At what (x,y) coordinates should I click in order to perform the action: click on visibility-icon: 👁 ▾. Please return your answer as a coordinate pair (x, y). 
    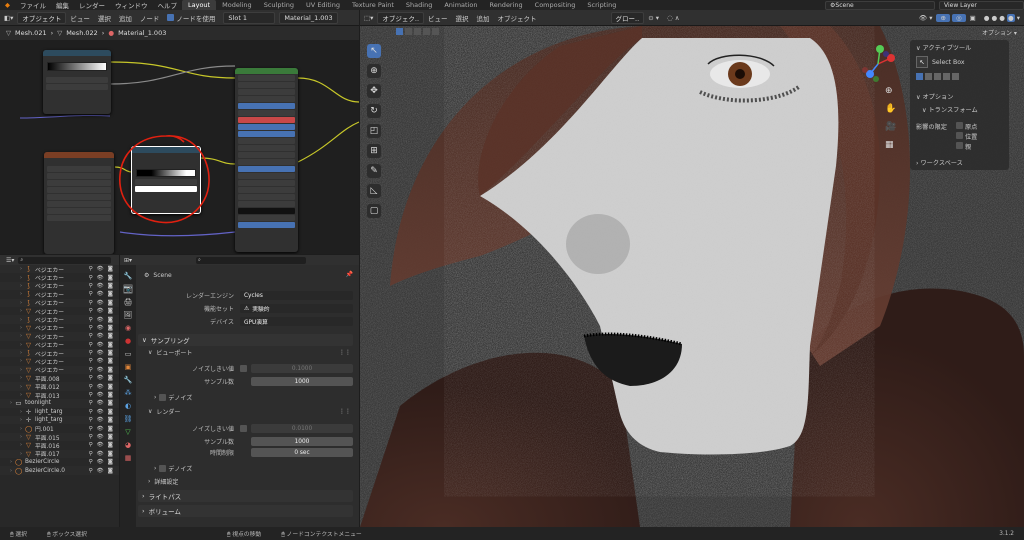
    Looking at the image, I should click on (926, 18).